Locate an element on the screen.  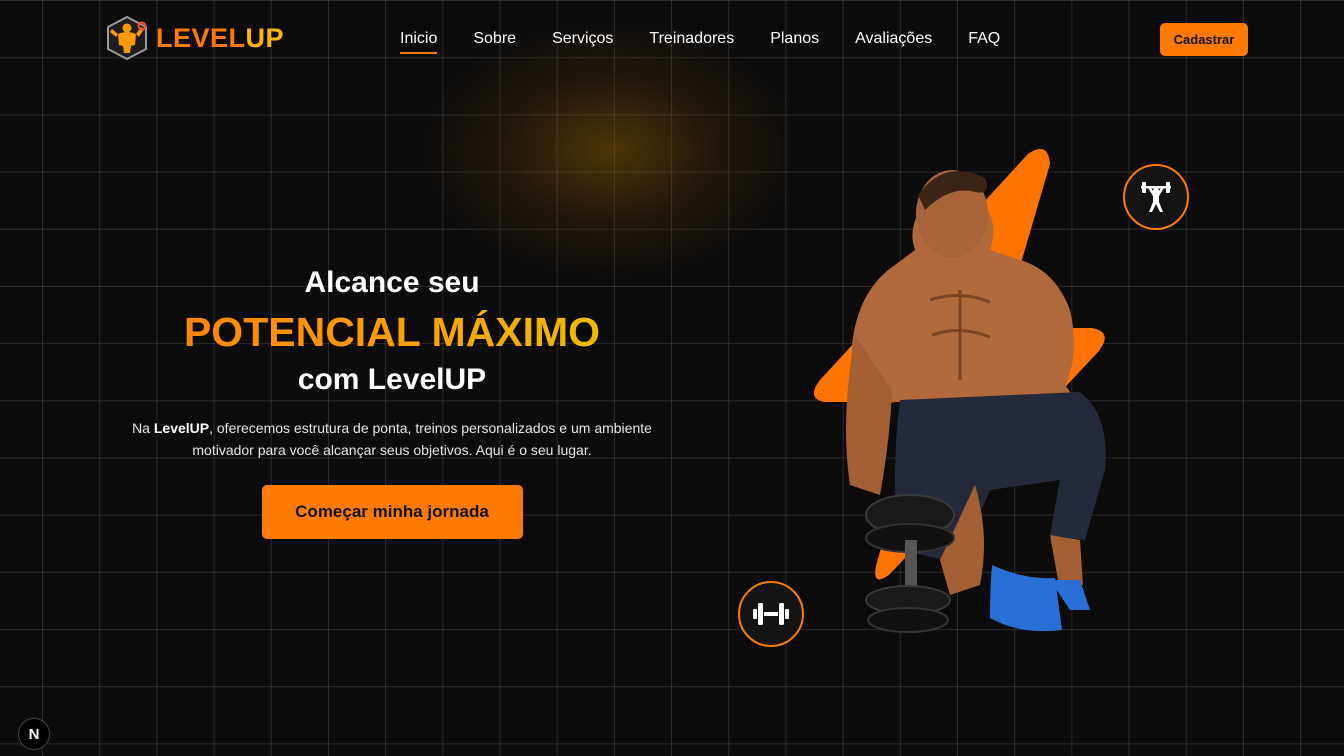
dumbbell-badge is located at coordinates (771, 614).